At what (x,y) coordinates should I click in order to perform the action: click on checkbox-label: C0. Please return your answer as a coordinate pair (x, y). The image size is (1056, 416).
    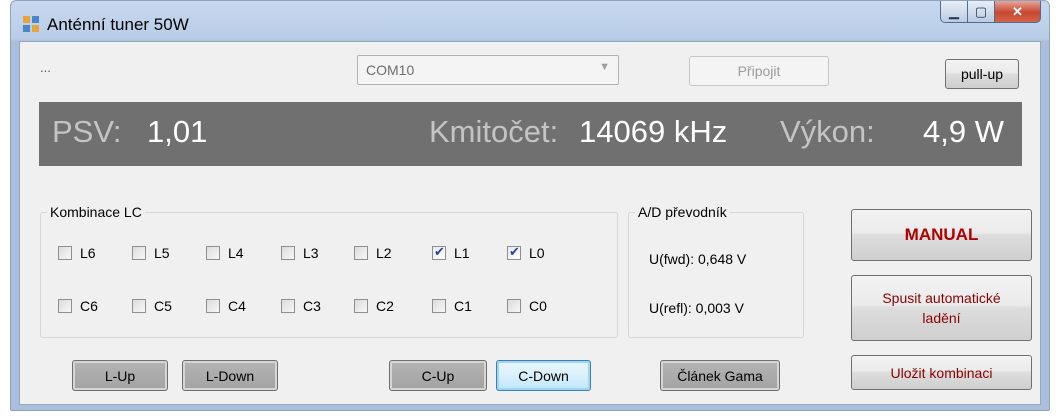
    Looking at the image, I should click on (538, 306).